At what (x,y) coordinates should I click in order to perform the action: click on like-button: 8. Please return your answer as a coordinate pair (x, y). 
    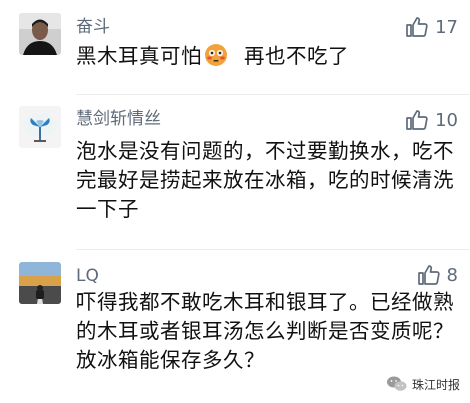
    Looking at the image, I should click on (437, 275).